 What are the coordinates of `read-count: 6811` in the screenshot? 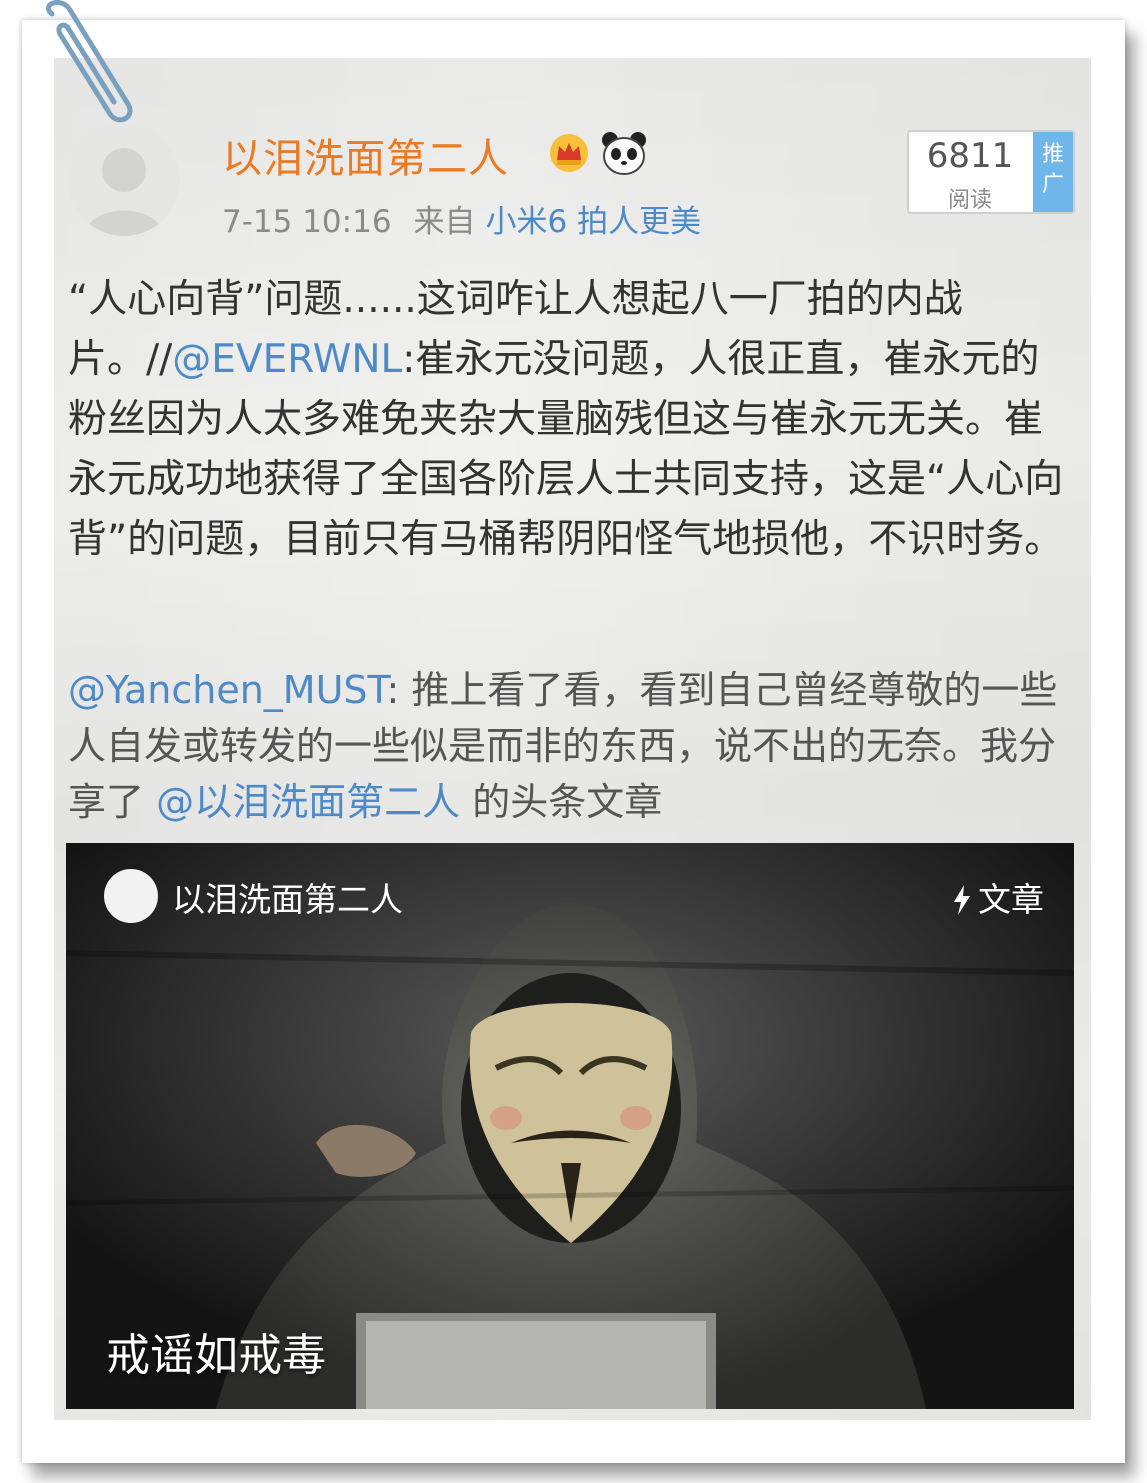 It's located at (970, 156).